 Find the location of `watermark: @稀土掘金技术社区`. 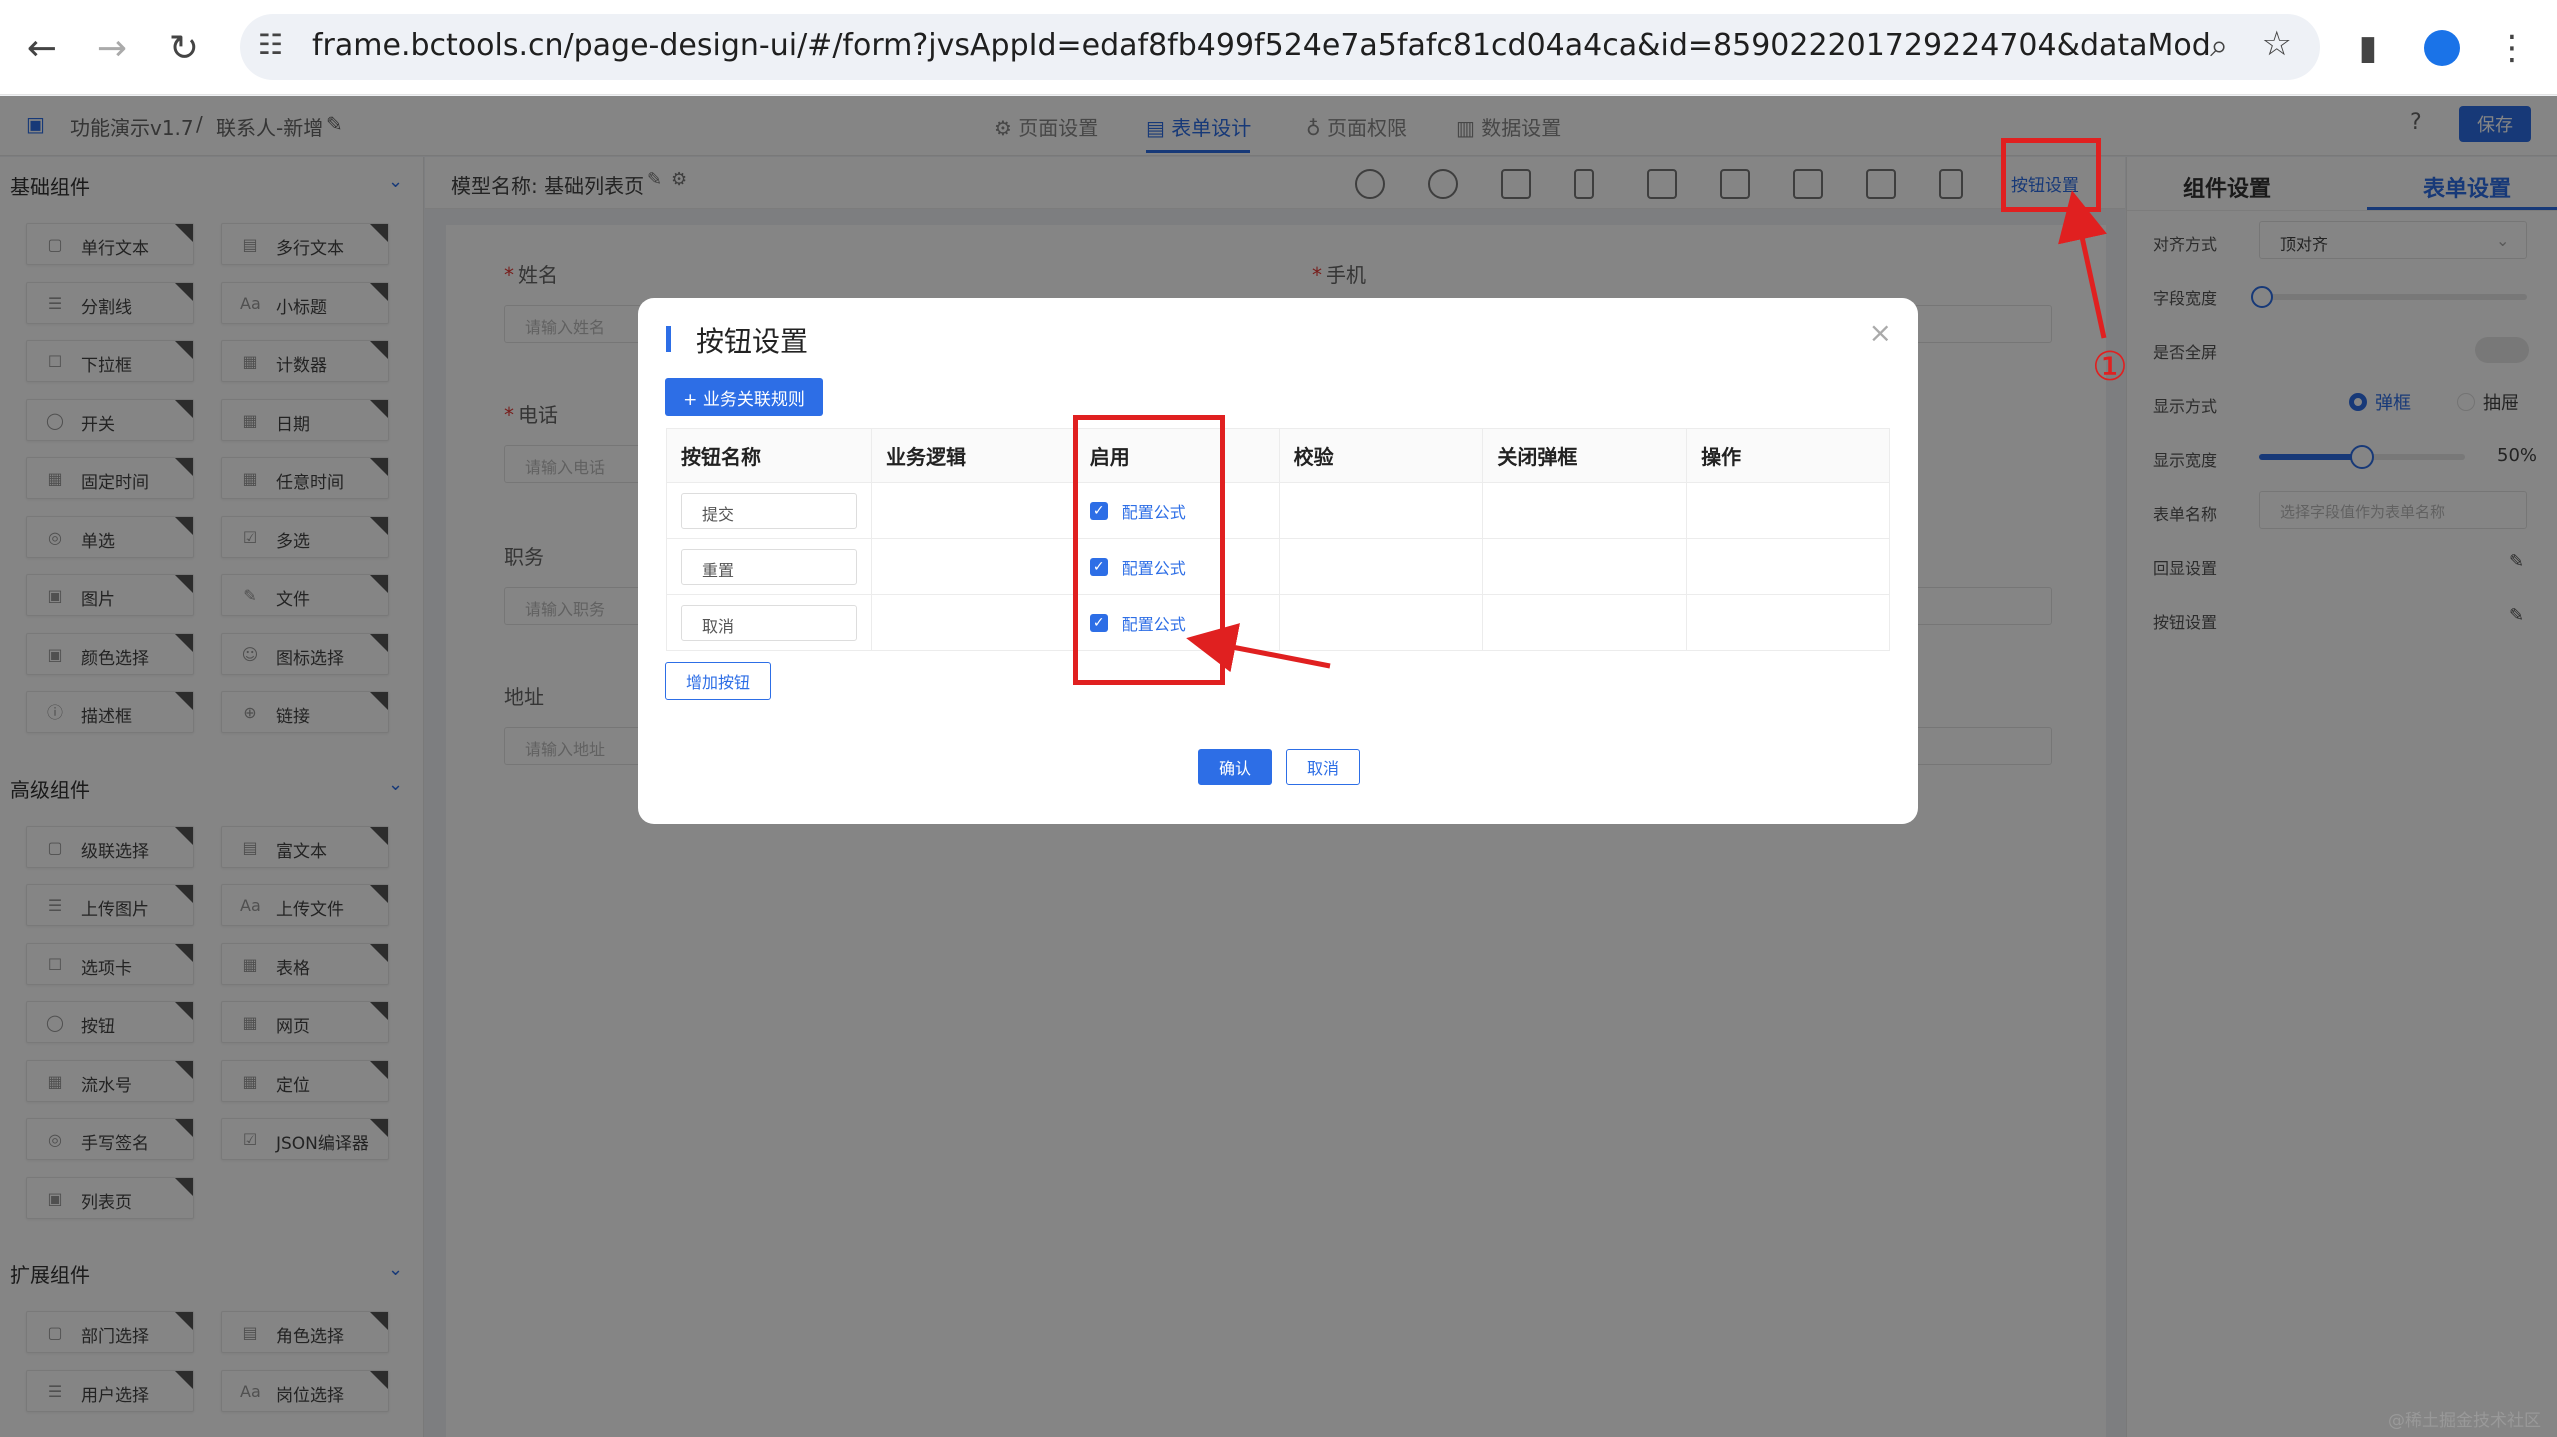

watermark: @稀土掘金技术社区 is located at coordinates (2464, 1421).